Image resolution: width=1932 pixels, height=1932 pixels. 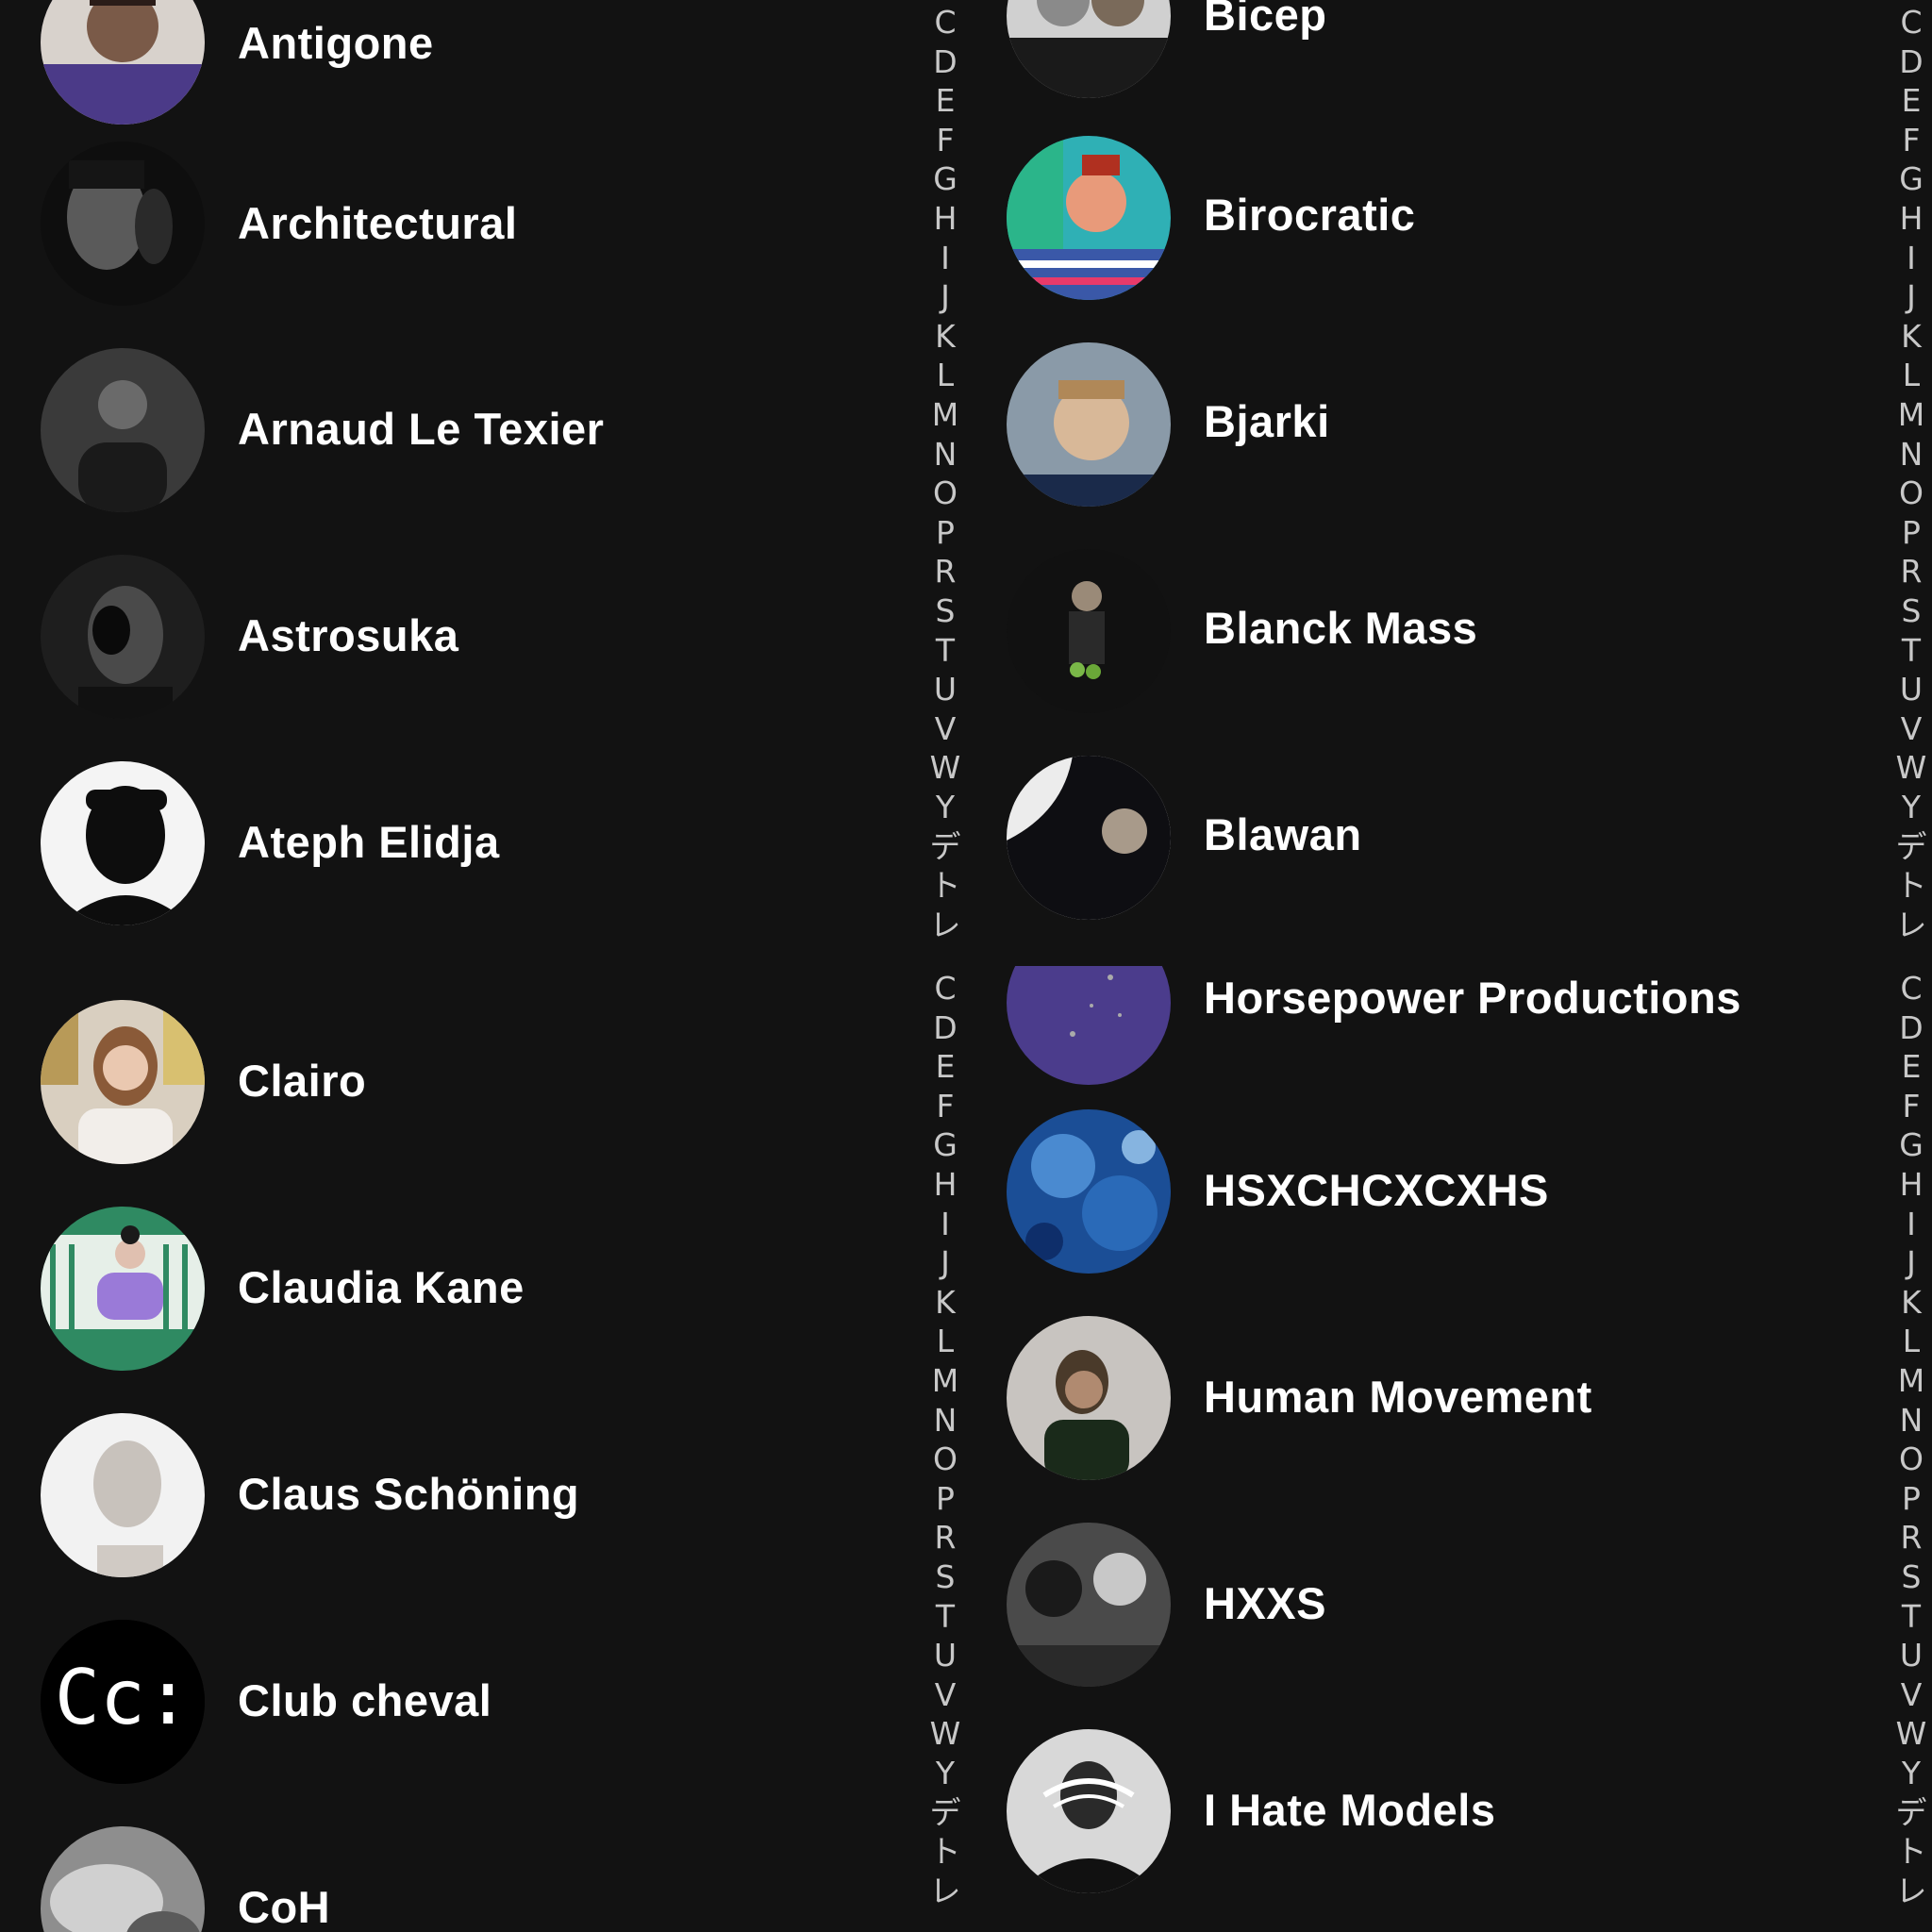 I want to click on artist-row-human-movement: Human Movement, so click(x=1419, y=1399).